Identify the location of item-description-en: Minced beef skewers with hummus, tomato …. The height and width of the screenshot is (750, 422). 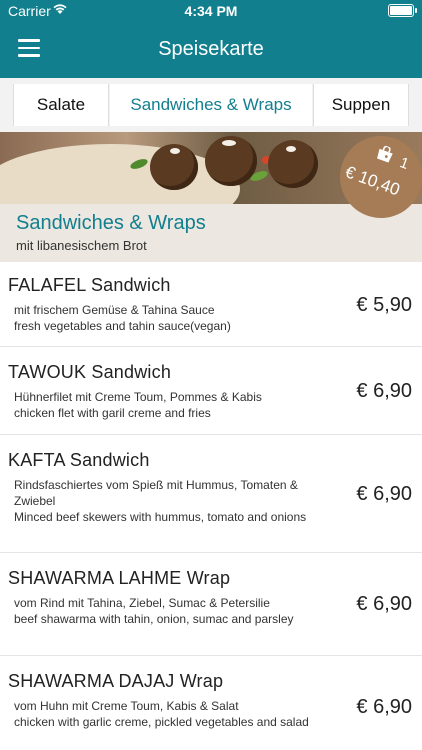
(160, 517).